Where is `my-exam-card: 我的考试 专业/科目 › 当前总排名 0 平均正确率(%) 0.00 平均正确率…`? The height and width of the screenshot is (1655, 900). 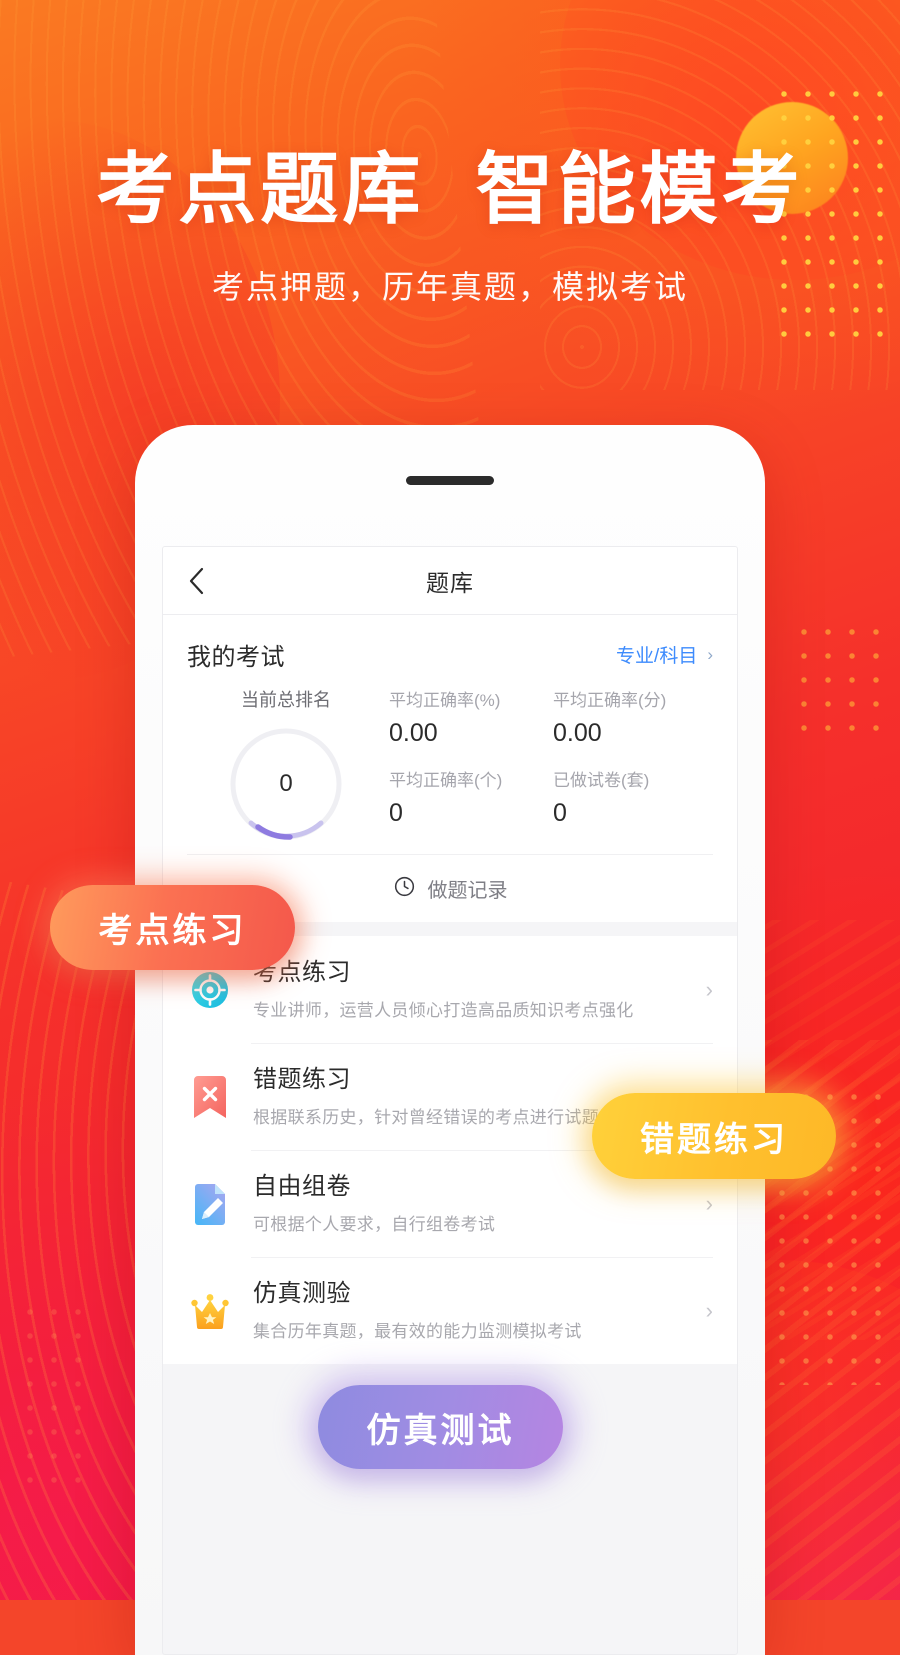
my-exam-card: 我的考试 专业/科目 › 当前总排名 0 平均正确率(%) 0.00 平均正确率… is located at coordinates (450, 768).